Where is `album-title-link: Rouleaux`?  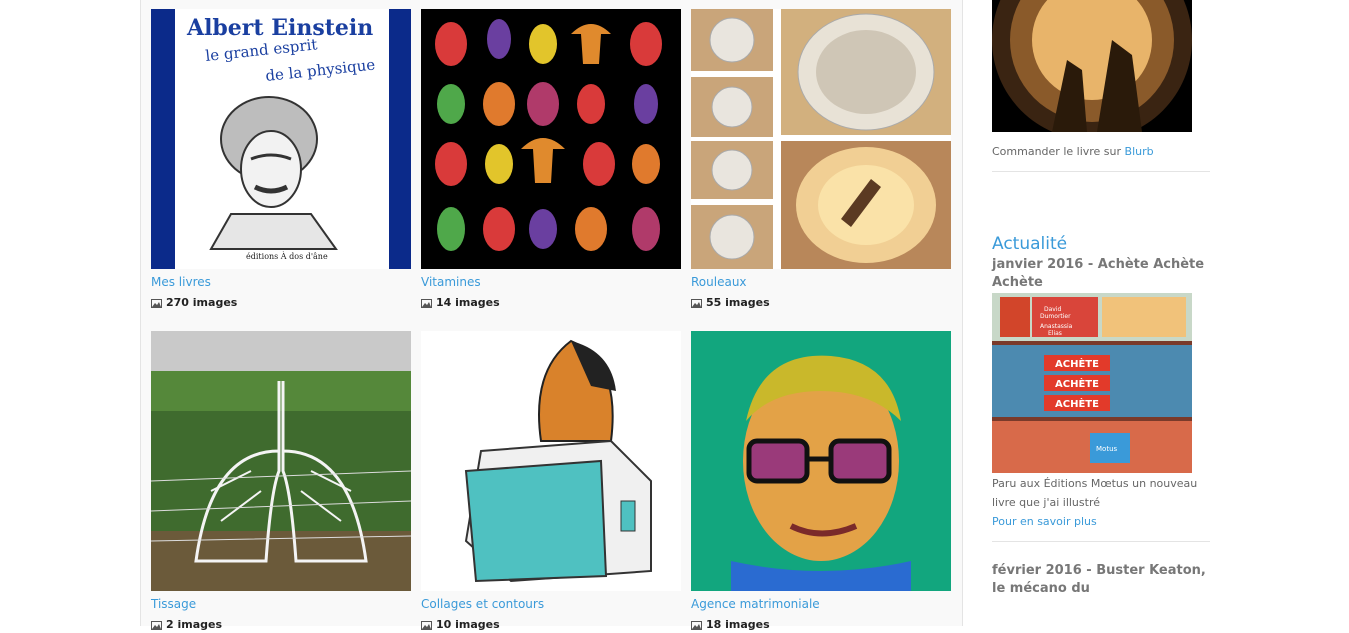 album-title-link: Rouleaux is located at coordinates (821, 282).